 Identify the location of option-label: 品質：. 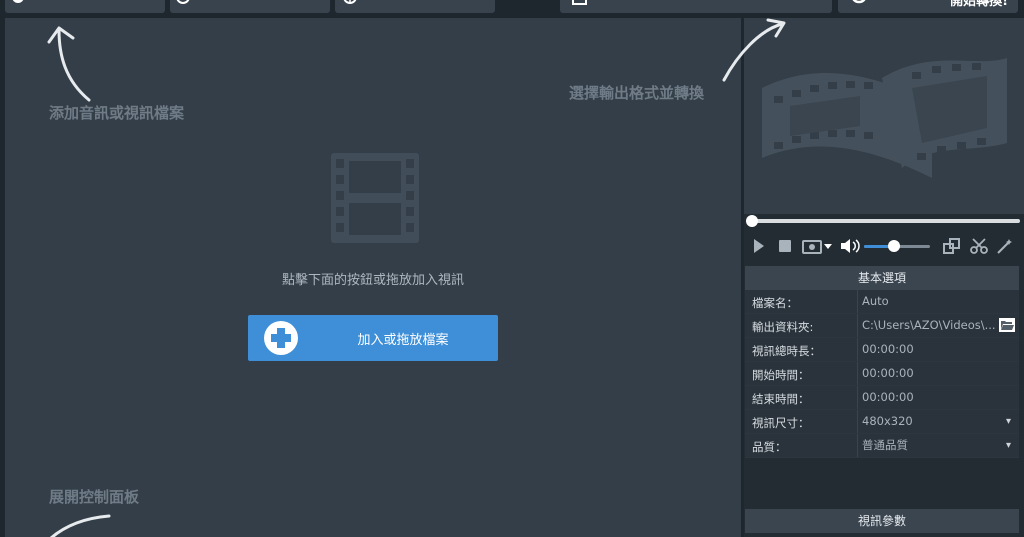
(769, 447).